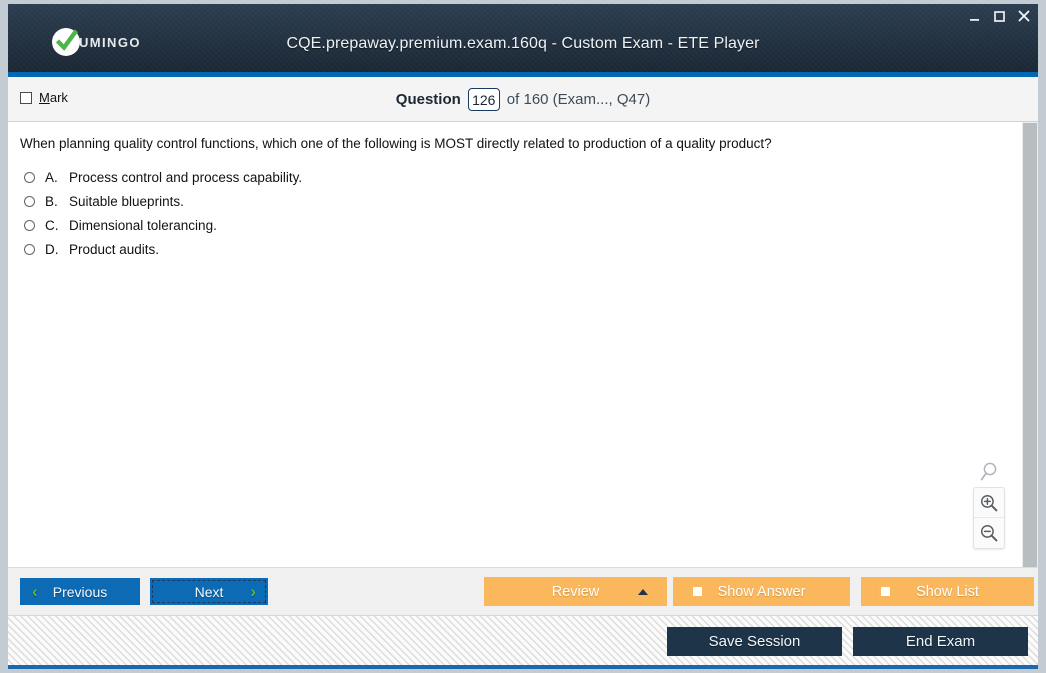  I want to click on chevron-left-icon: ‹, so click(35, 591).